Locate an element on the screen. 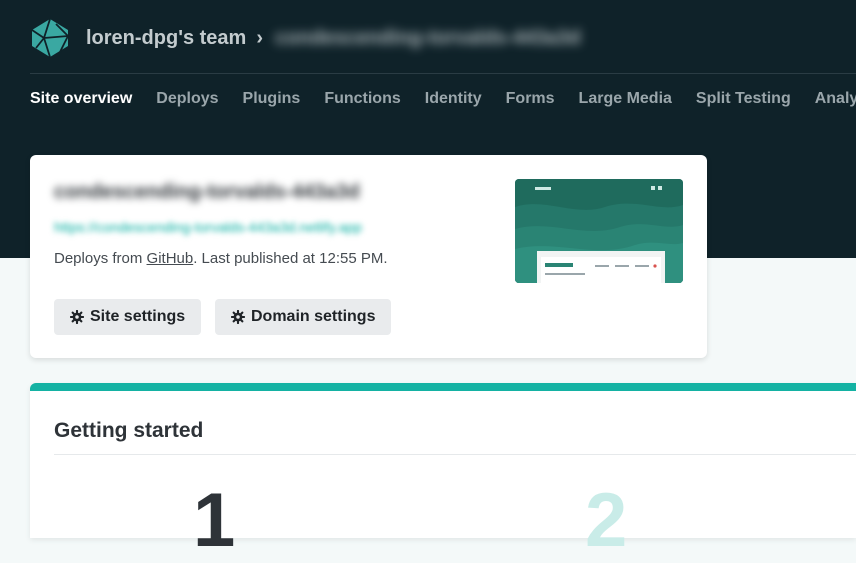 This screenshot has width=856, height=563. tab-plugins: Plugins is located at coordinates (272, 104).